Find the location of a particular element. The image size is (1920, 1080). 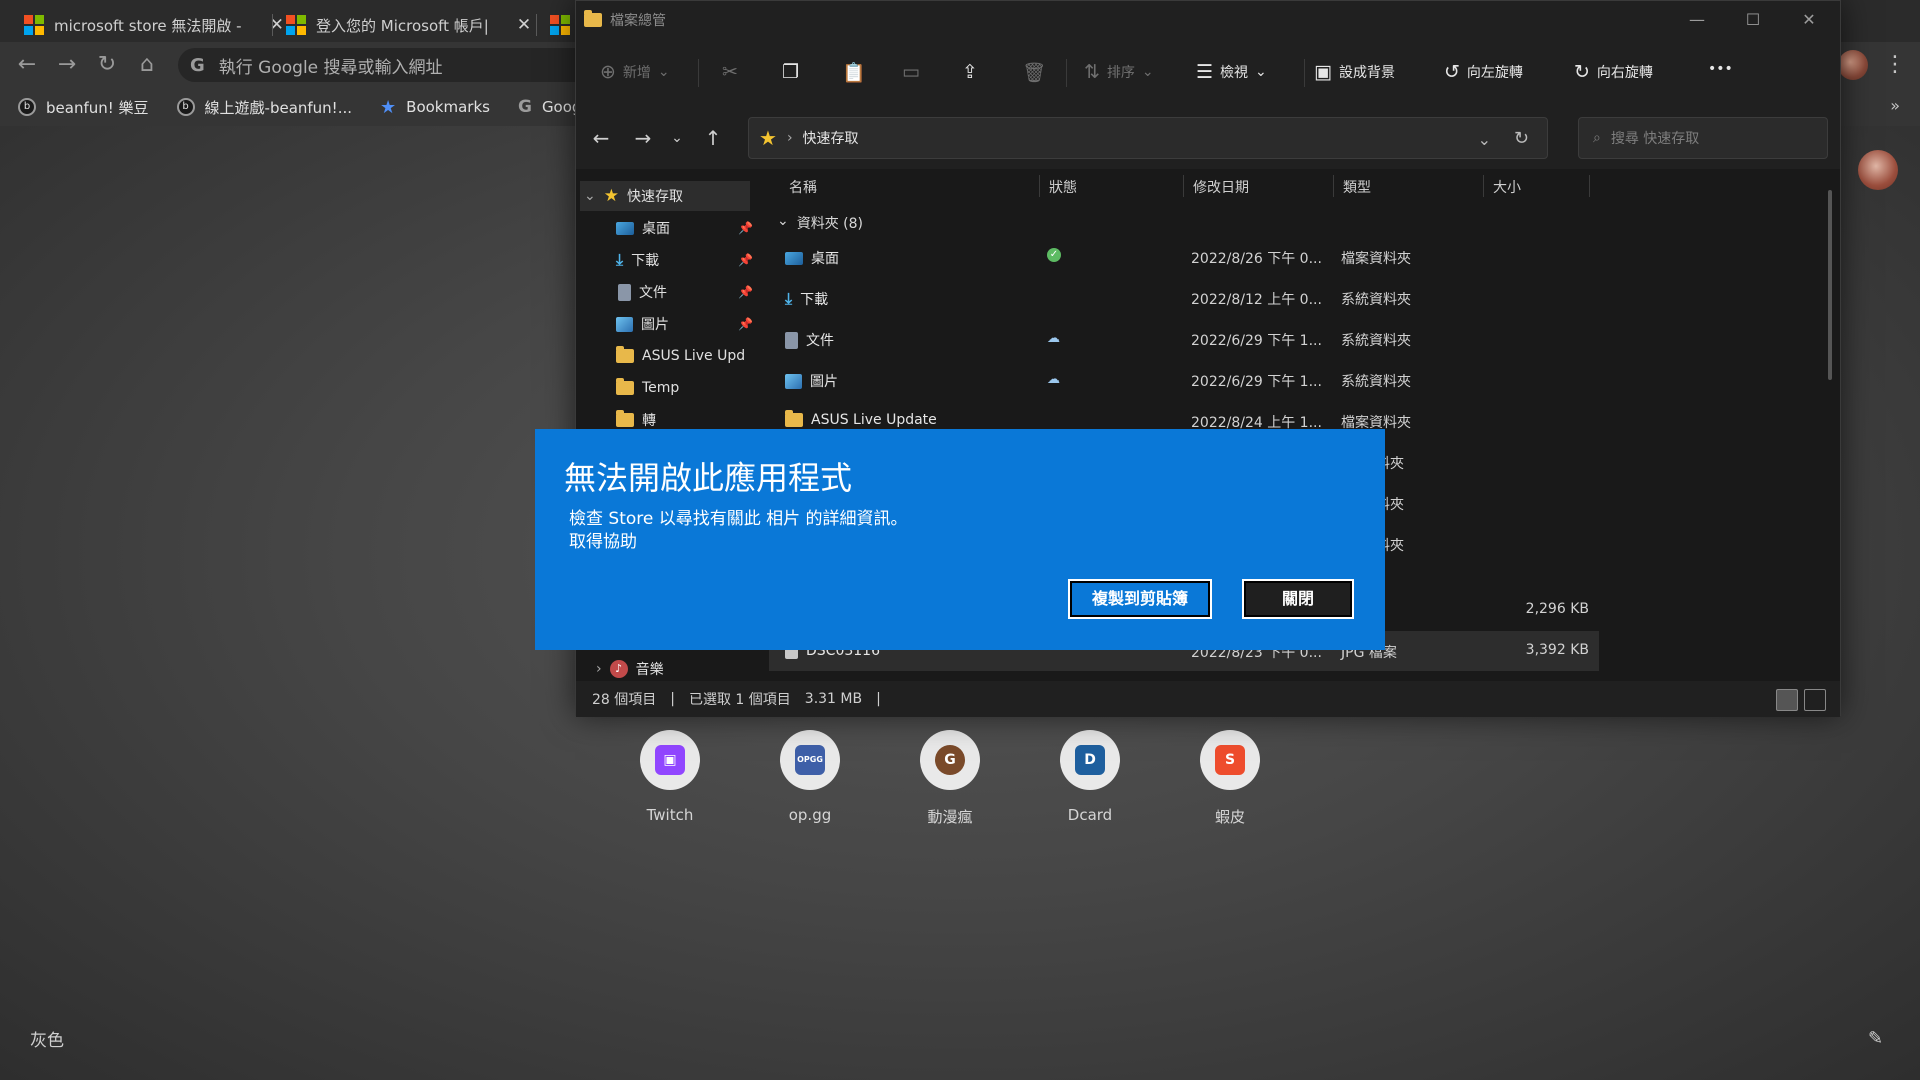

nav-item-asus: ASUS Live Upd is located at coordinates (668, 356).